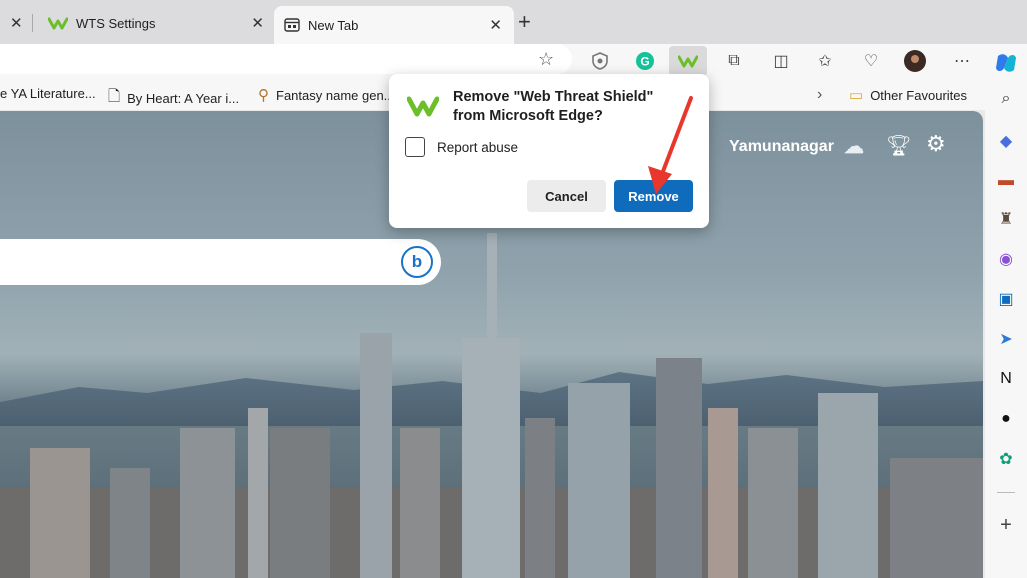 Image resolution: width=1027 pixels, height=578 pixels. Describe the element at coordinates (1006, 339) in the screenshot. I see `telegram-icon: ➤` at that location.